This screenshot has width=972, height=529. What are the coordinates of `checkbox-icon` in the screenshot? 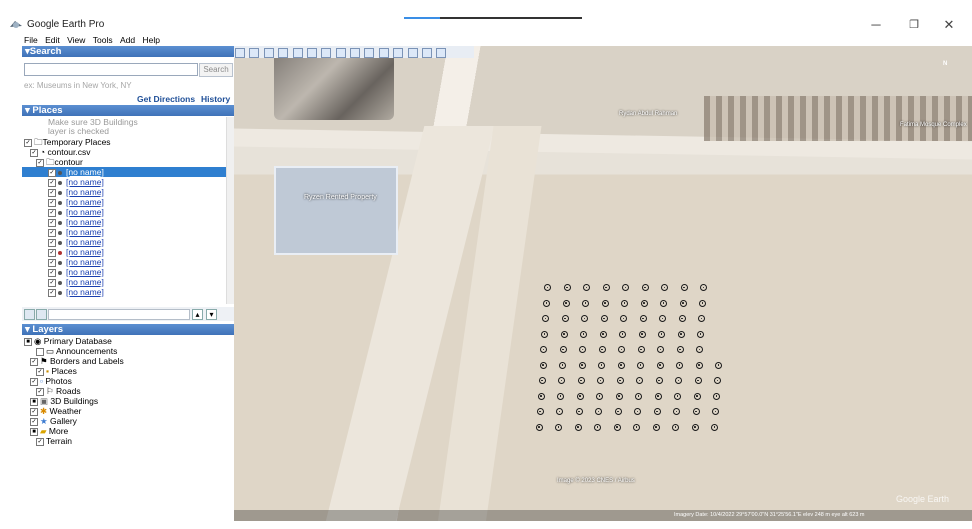 It's located at (40, 351).